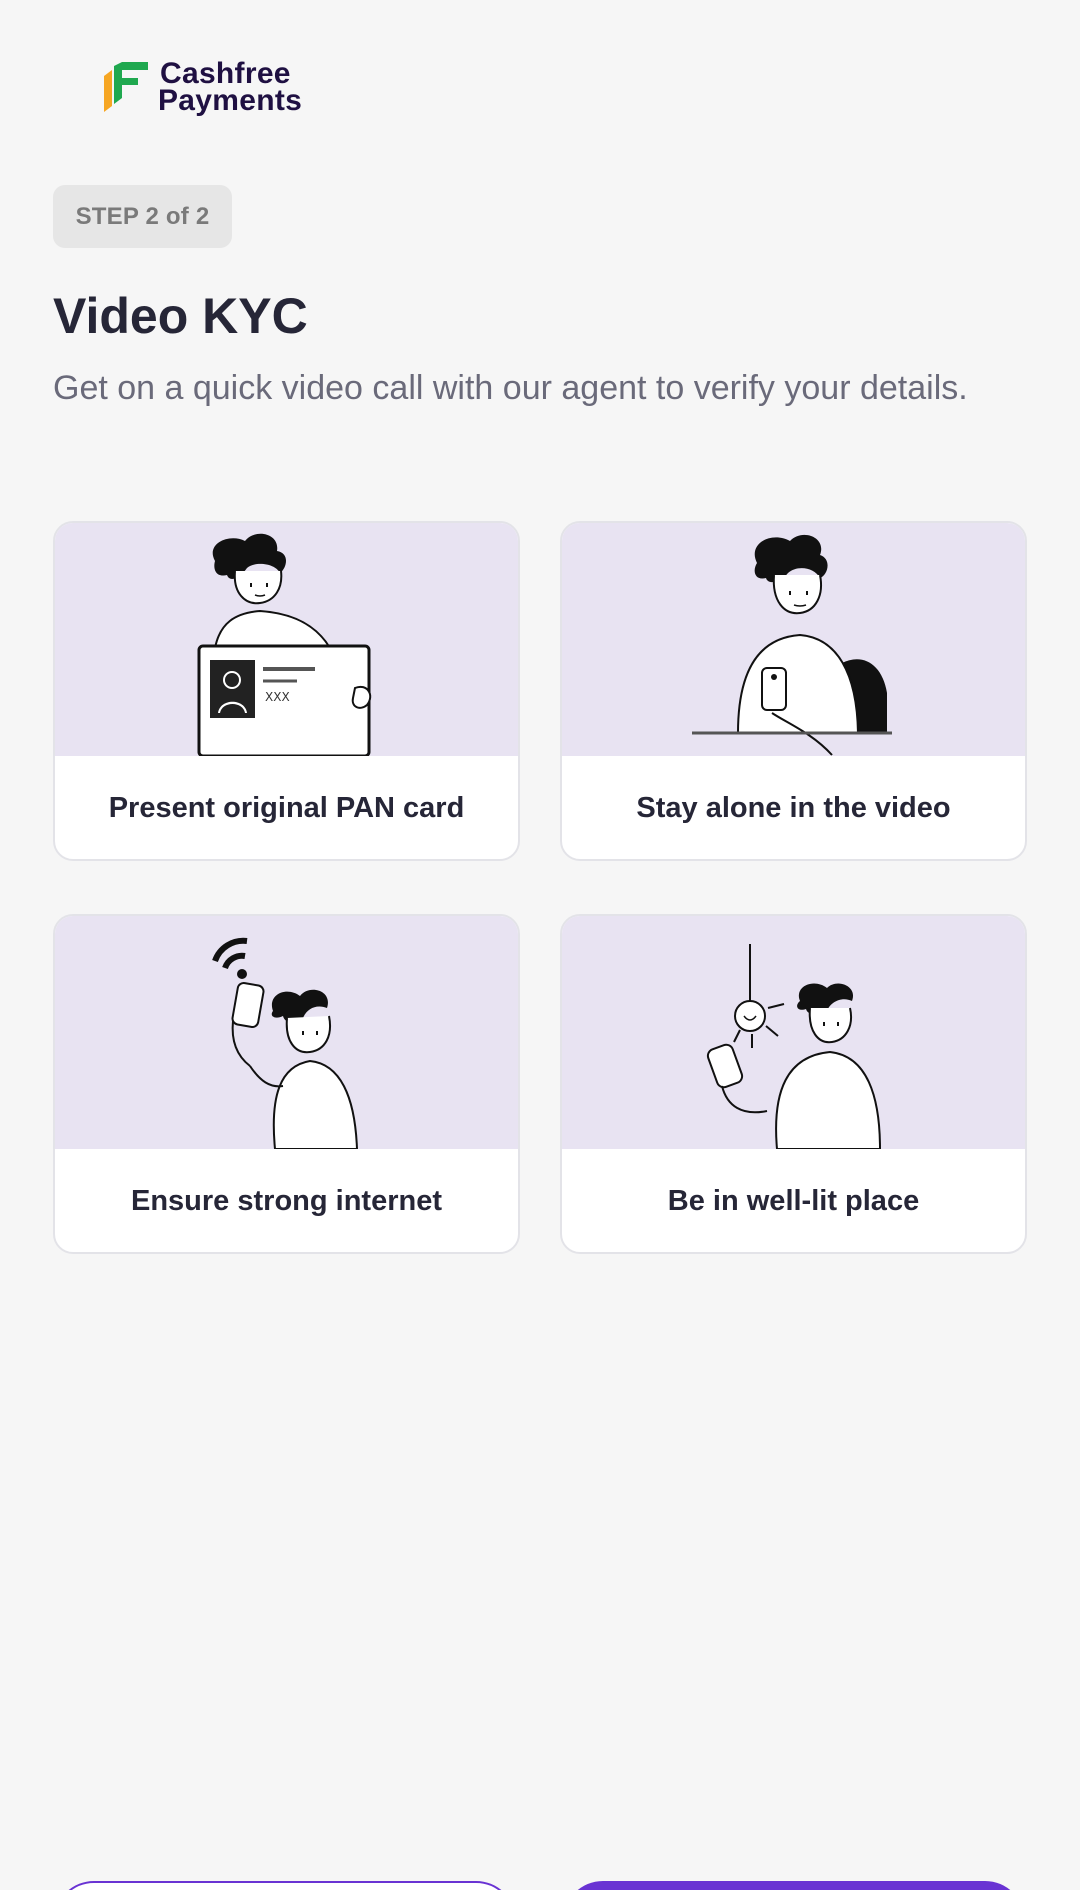 Image resolution: width=1080 pixels, height=1890 pixels. What do you see at coordinates (793, 1032) in the screenshot?
I see `bulb-illustration-icon` at bounding box center [793, 1032].